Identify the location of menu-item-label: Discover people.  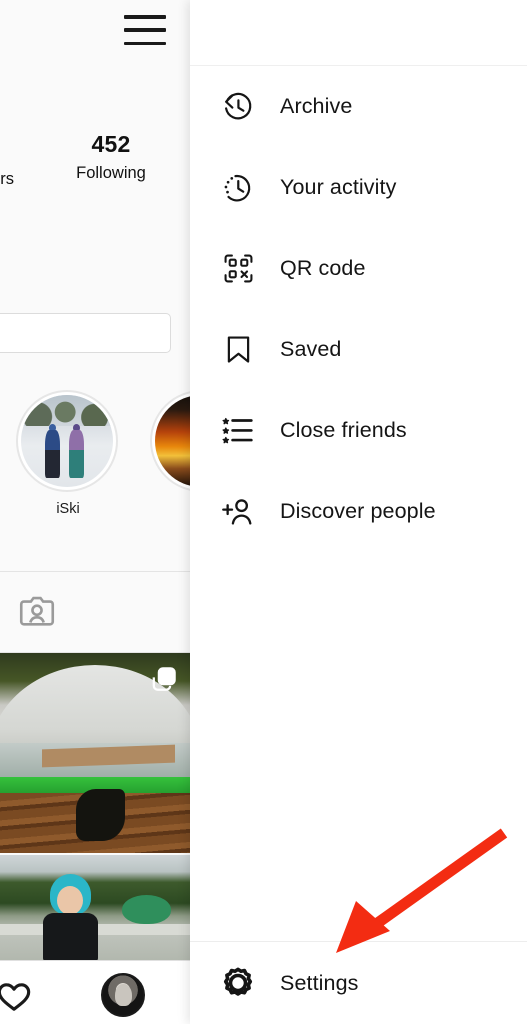
(358, 511).